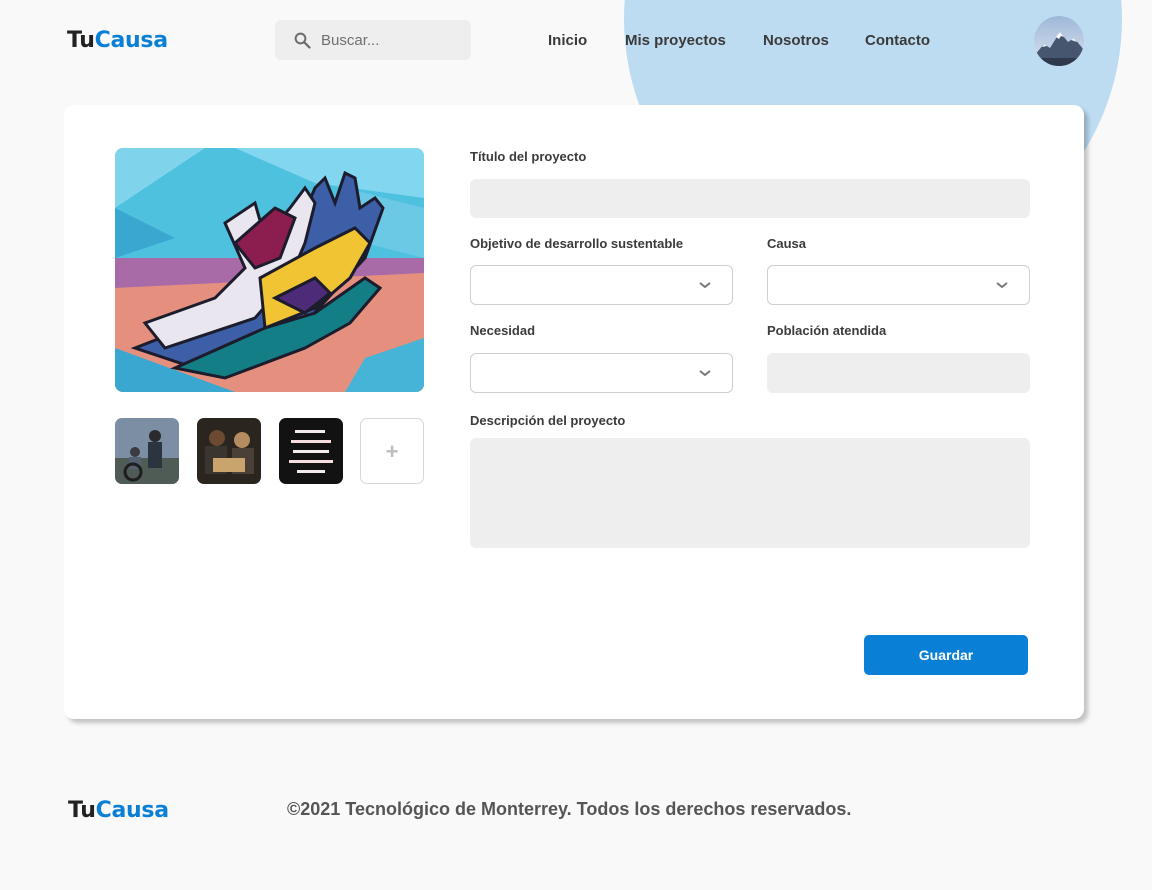 Image resolution: width=1152 pixels, height=890 pixels. I want to click on cause-label: Causa, so click(787, 243).